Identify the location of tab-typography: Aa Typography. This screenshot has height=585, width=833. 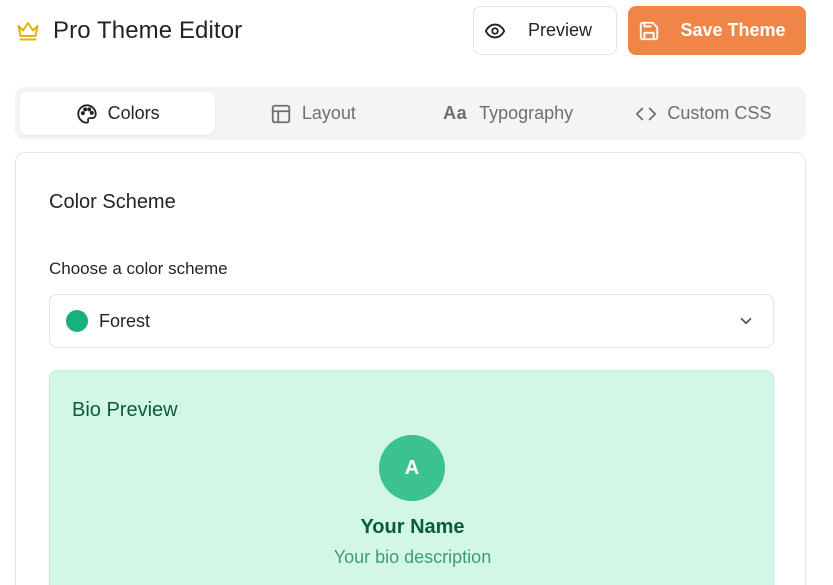
(508, 113).